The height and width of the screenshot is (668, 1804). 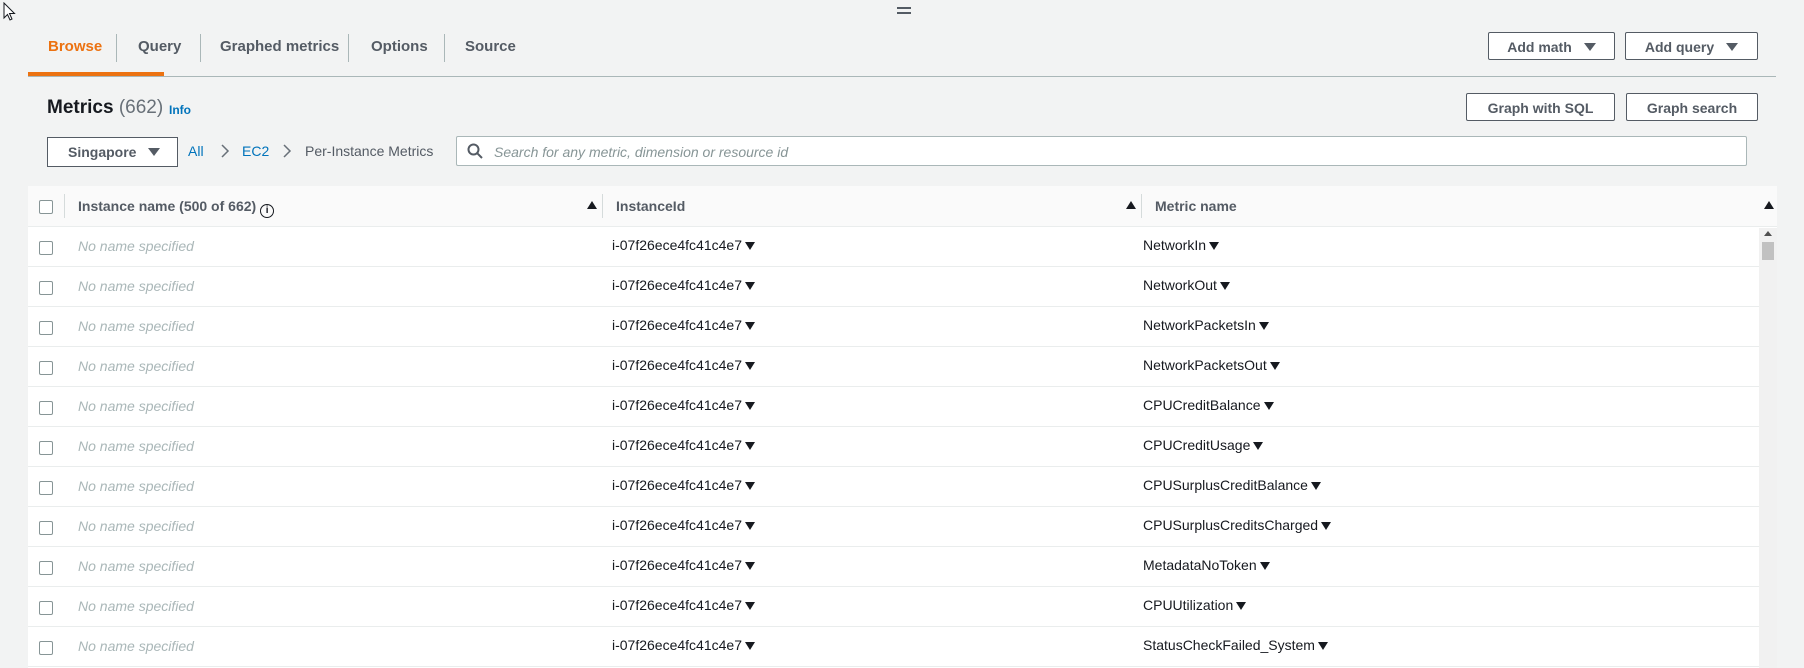 I want to click on metric-name-cell: NetworkIn, so click(x=1181, y=245).